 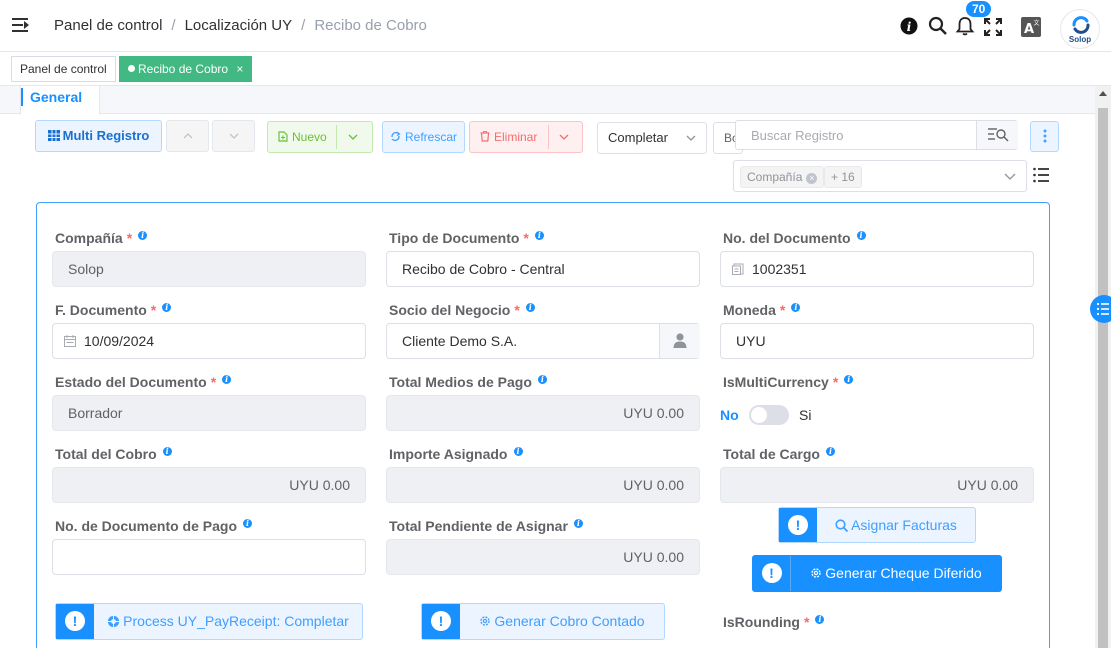 I want to click on visible-fields-select: Compañía × + 16, so click(x=880, y=176).